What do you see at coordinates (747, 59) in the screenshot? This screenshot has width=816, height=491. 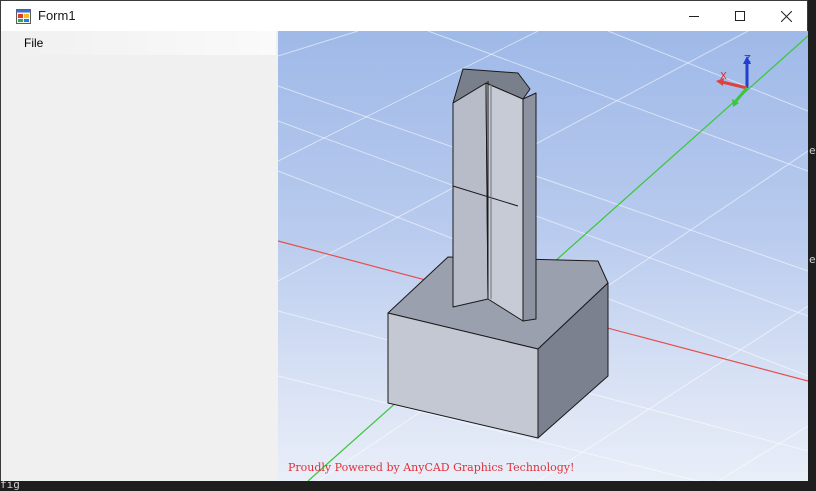 I see `z-axis-label: Z` at bounding box center [747, 59].